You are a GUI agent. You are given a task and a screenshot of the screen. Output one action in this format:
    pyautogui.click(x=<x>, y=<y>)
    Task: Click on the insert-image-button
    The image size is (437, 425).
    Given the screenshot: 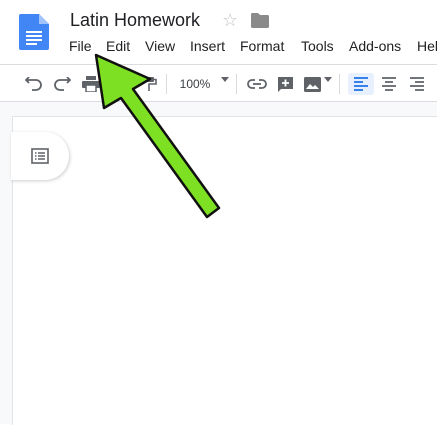 What is the action you would take?
    pyautogui.click(x=312, y=84)
    